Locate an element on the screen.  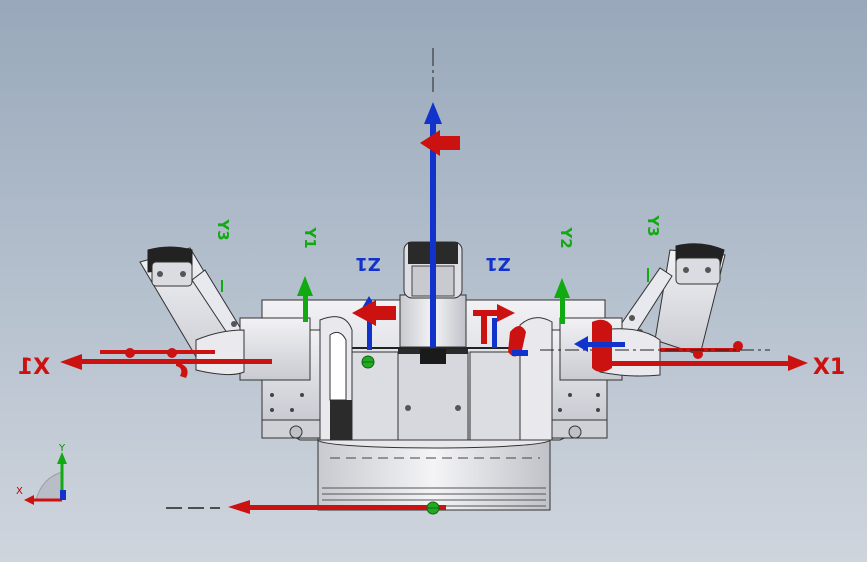
triad-label-x: X is located at coordinates (19, 491).